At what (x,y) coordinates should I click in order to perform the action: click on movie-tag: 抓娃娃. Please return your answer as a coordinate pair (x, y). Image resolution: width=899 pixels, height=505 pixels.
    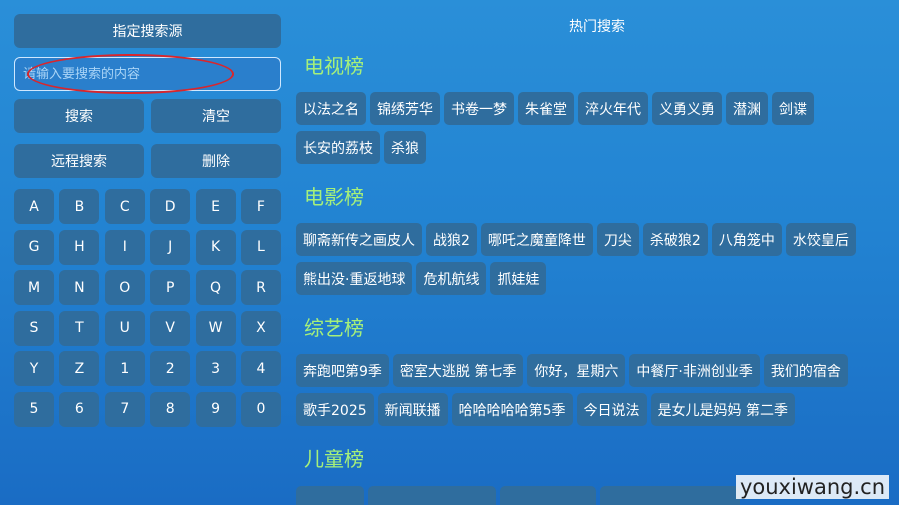
    Looking at the image, I should click on (518, 278).